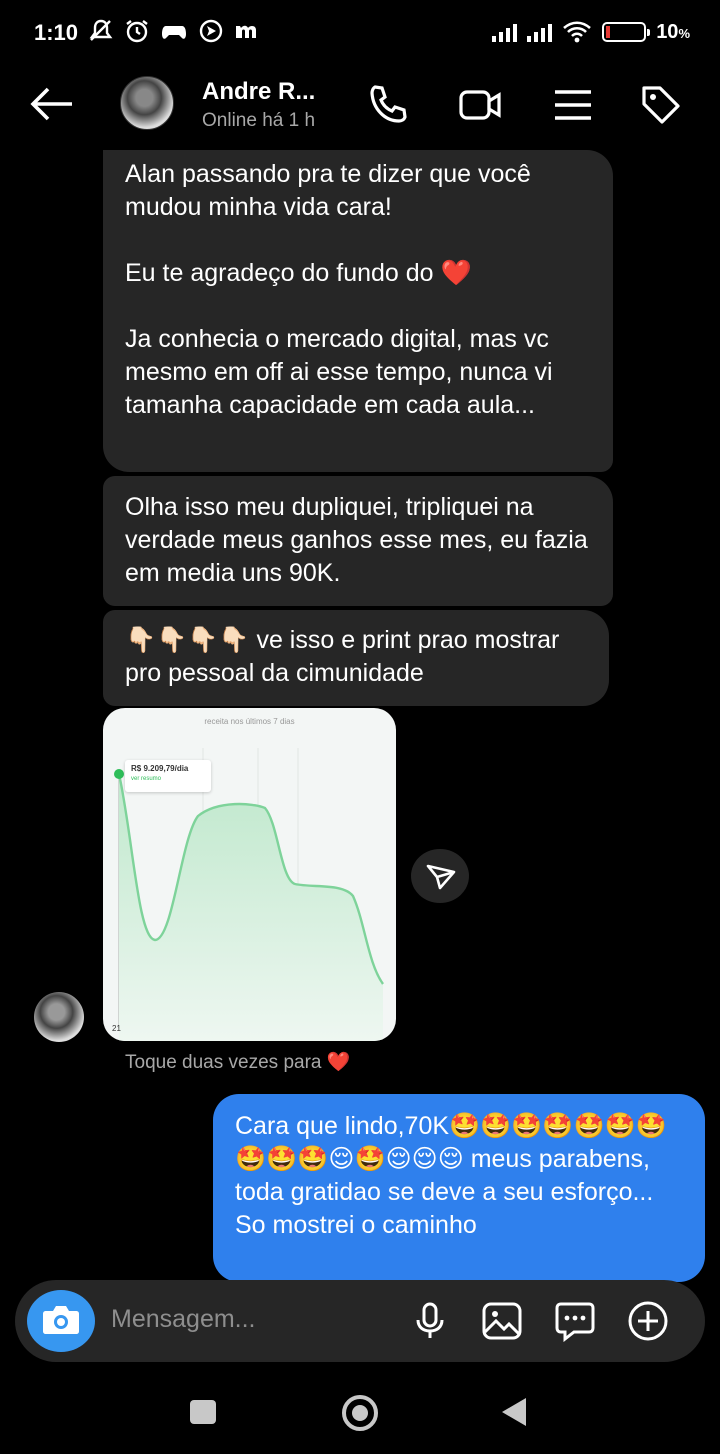 This screenshot has width=720, height=1454. What do you see at coordinates (575, 1321) in the screenshot?
I see `sticker-icon` at bounding box center [575, 1321].